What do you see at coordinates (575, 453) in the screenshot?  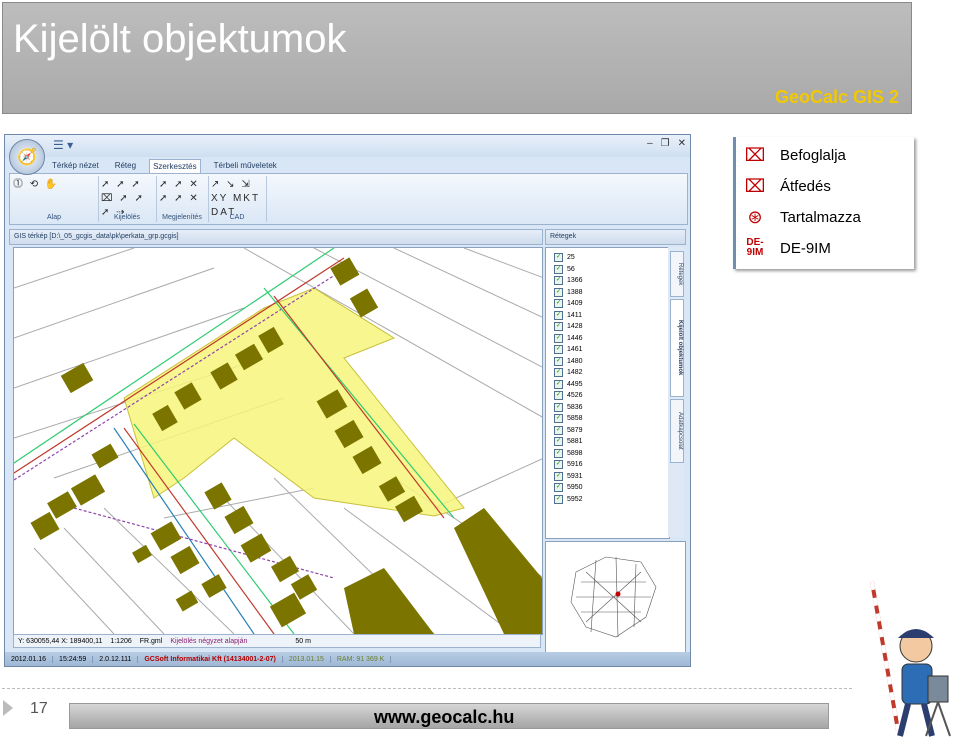 I see `layer-label: 5898` at bounding box center [575, 453].